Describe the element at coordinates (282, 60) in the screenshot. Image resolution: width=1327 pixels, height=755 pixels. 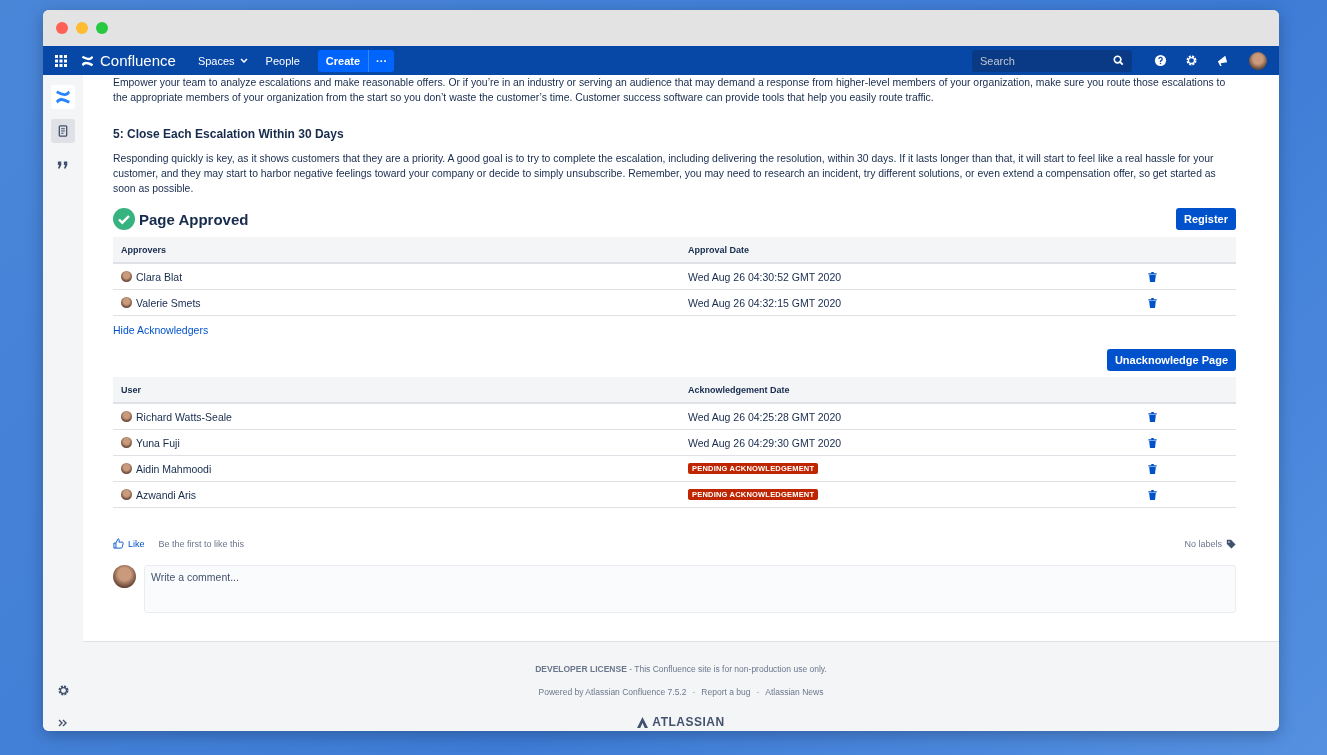
I see `nav-menu-item: People` at that location.